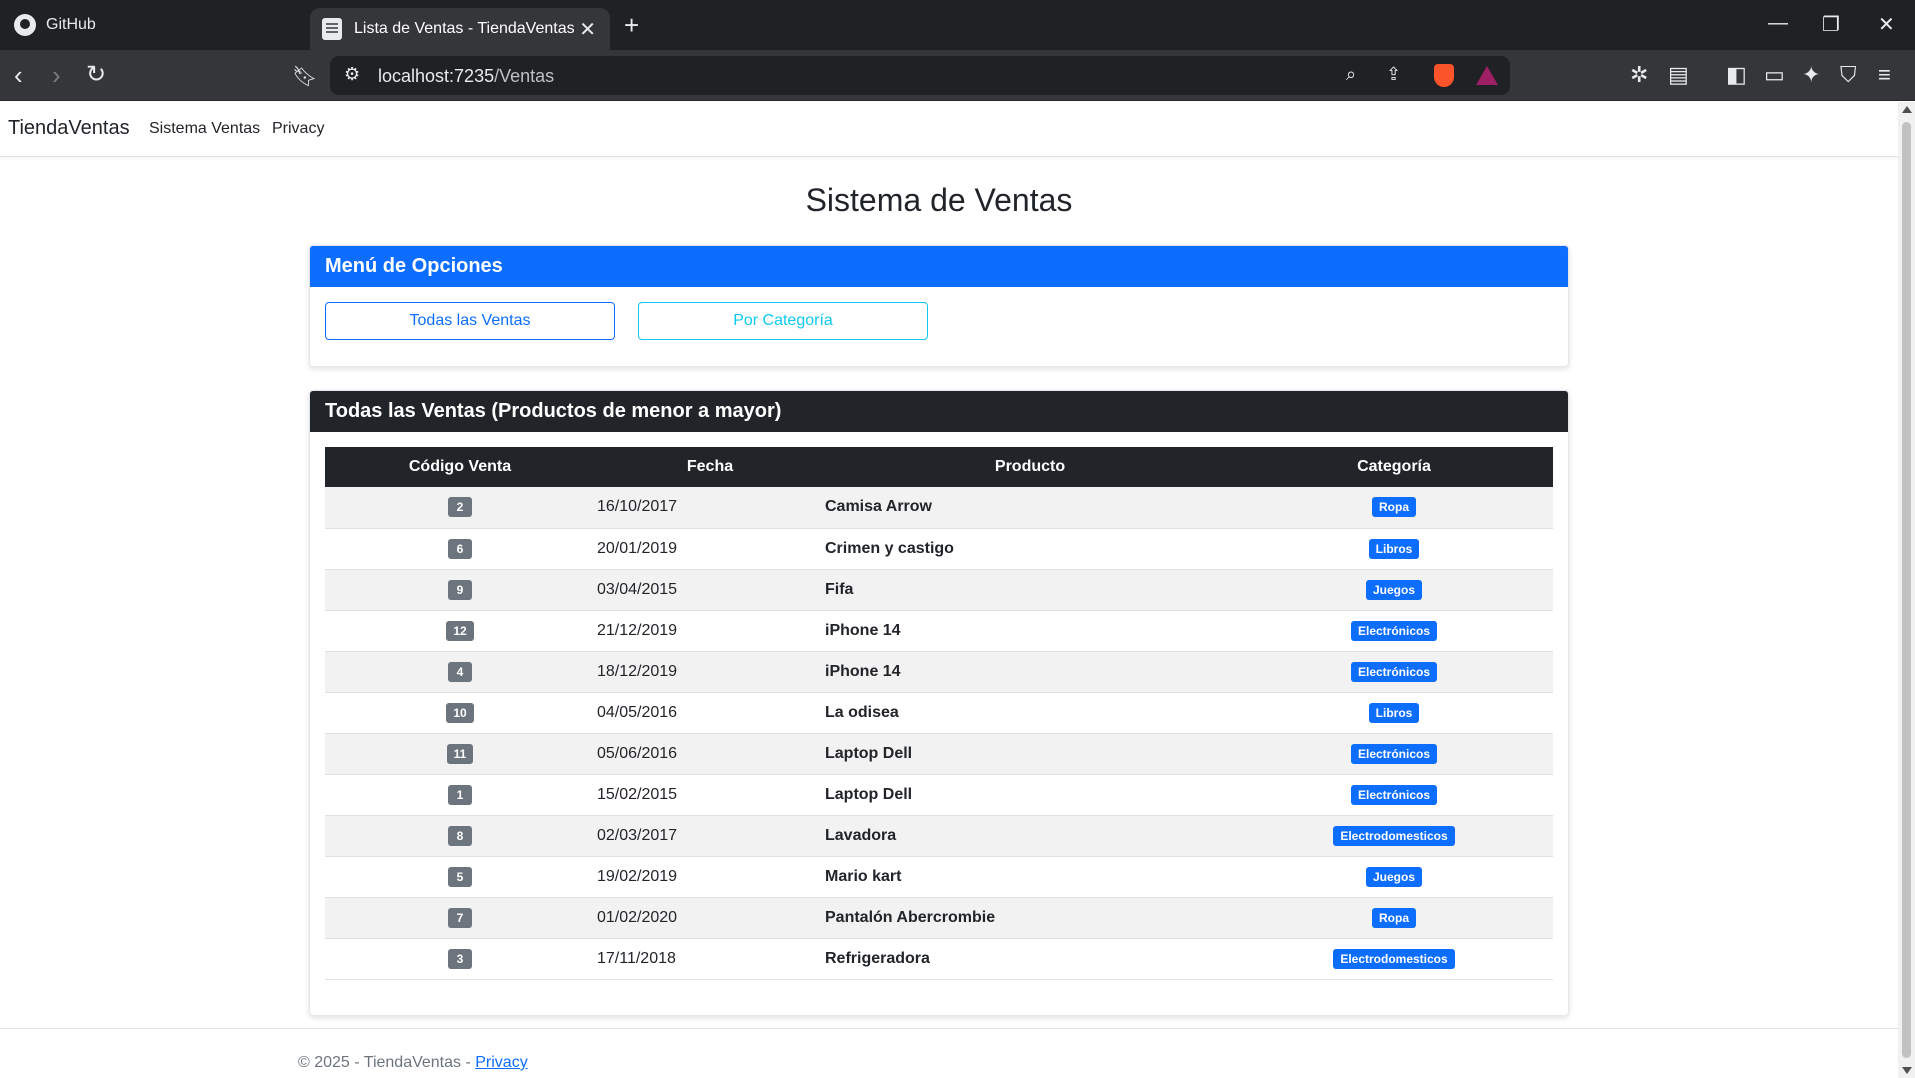 This screenshot has height=1078, width=1915. Describe the element at coordinates (56, 75) in the screenshot. I see `forward-icon: ›` at that location.